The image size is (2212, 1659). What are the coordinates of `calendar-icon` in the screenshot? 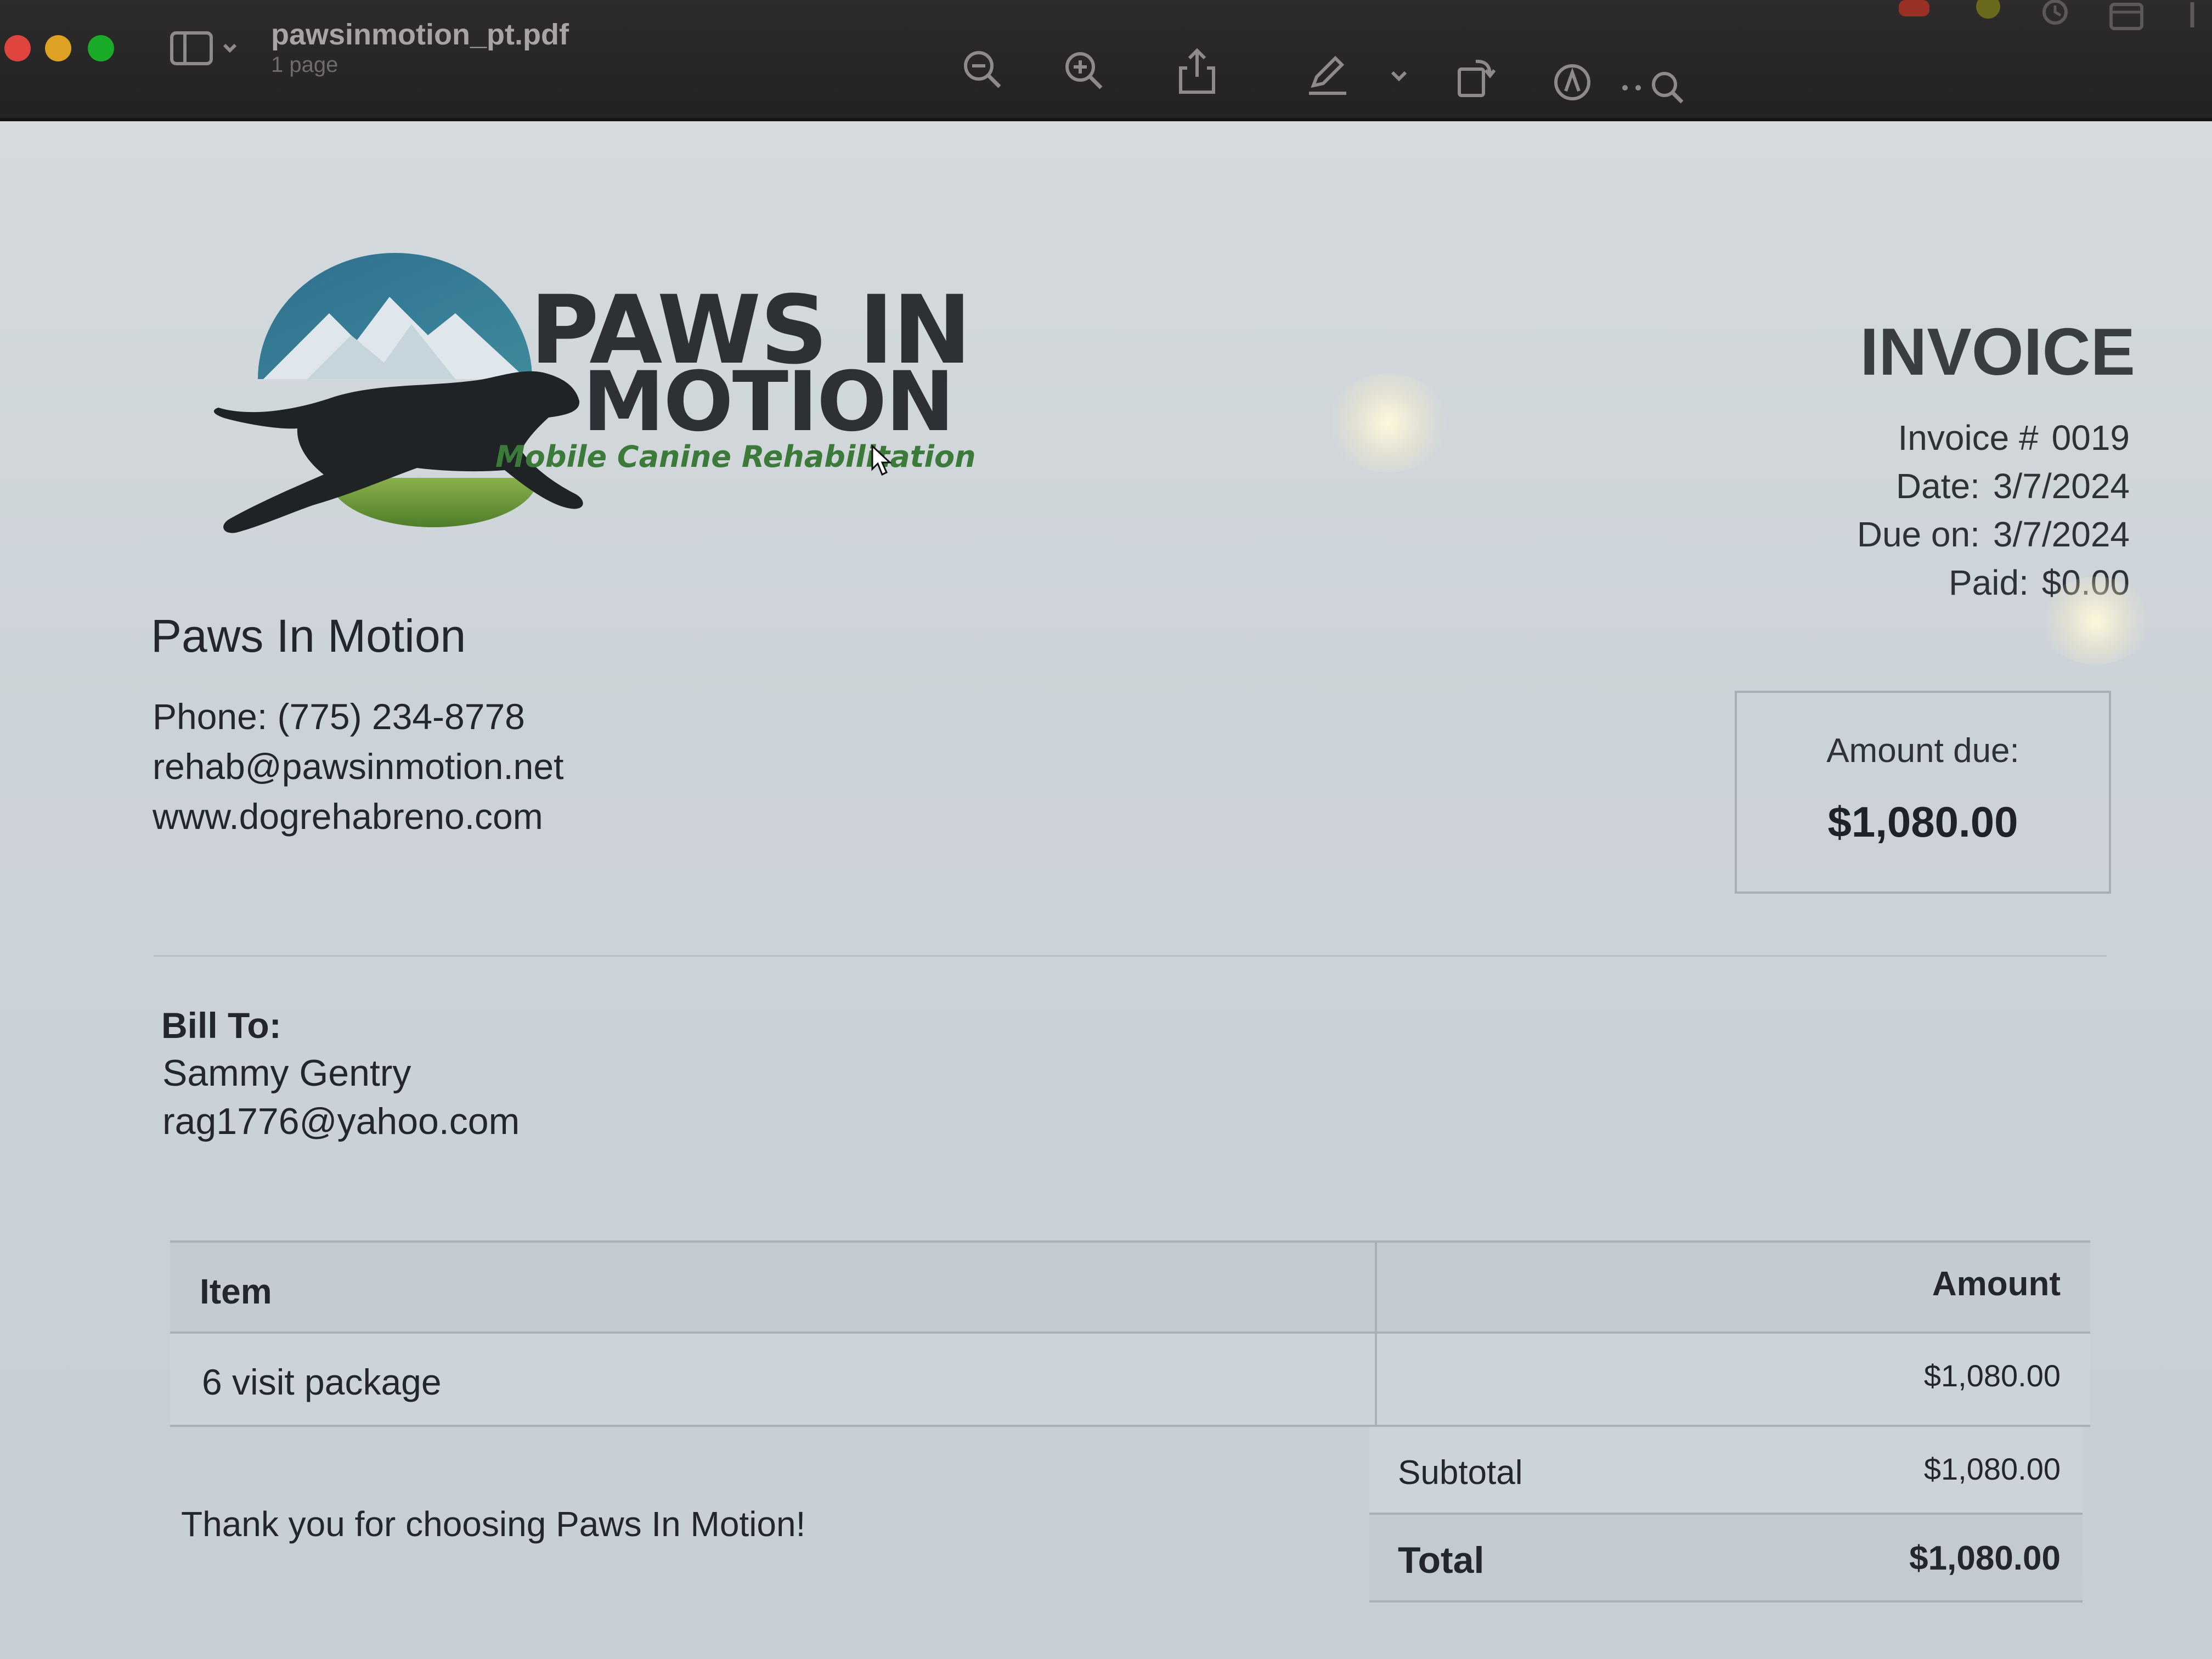 It's located at (2127, 16).